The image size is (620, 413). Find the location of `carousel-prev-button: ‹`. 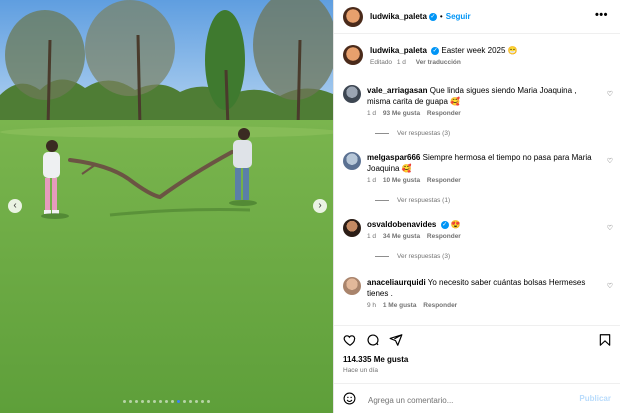

carousel-prev-button: ‹ is located at coordinates (15, 206).